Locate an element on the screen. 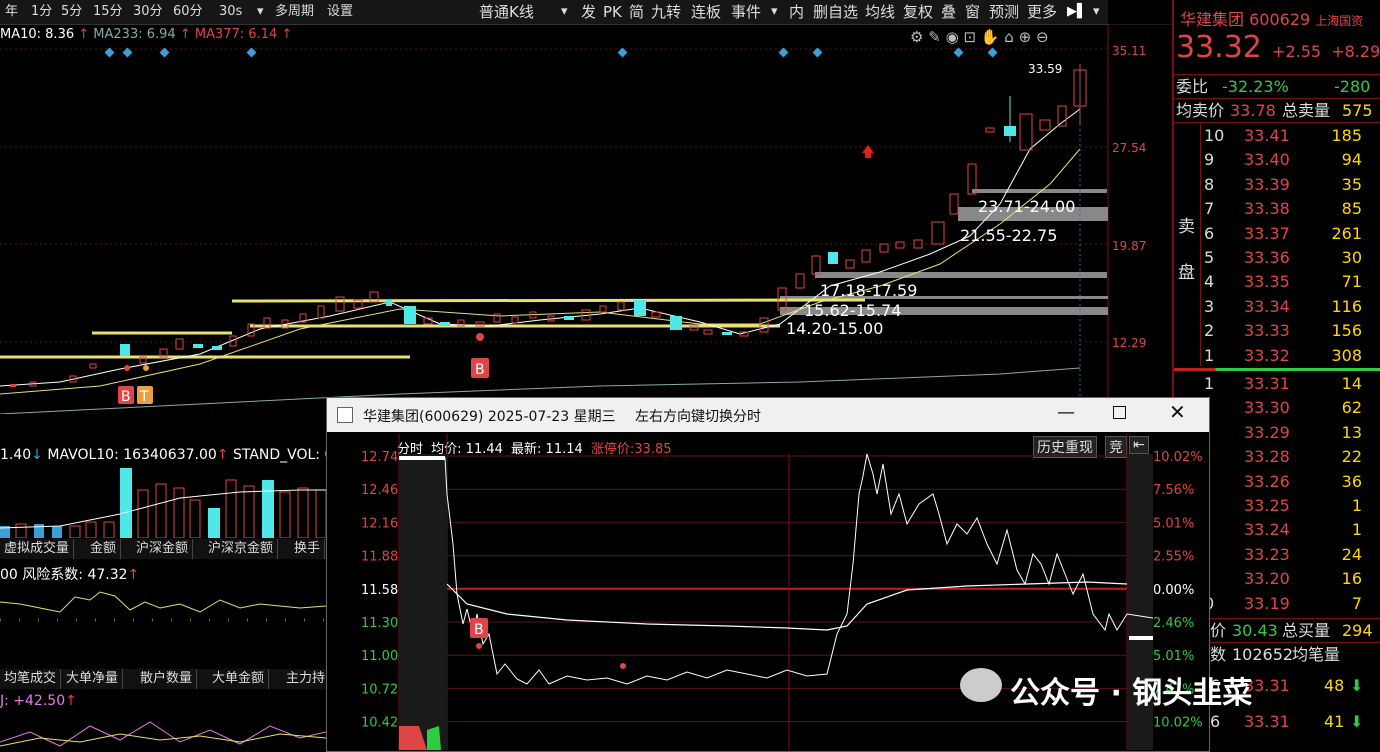 This screenshot has width=1380, height=752. ask-row: 10 33.41 185 is located at coordinates (1277, 136).